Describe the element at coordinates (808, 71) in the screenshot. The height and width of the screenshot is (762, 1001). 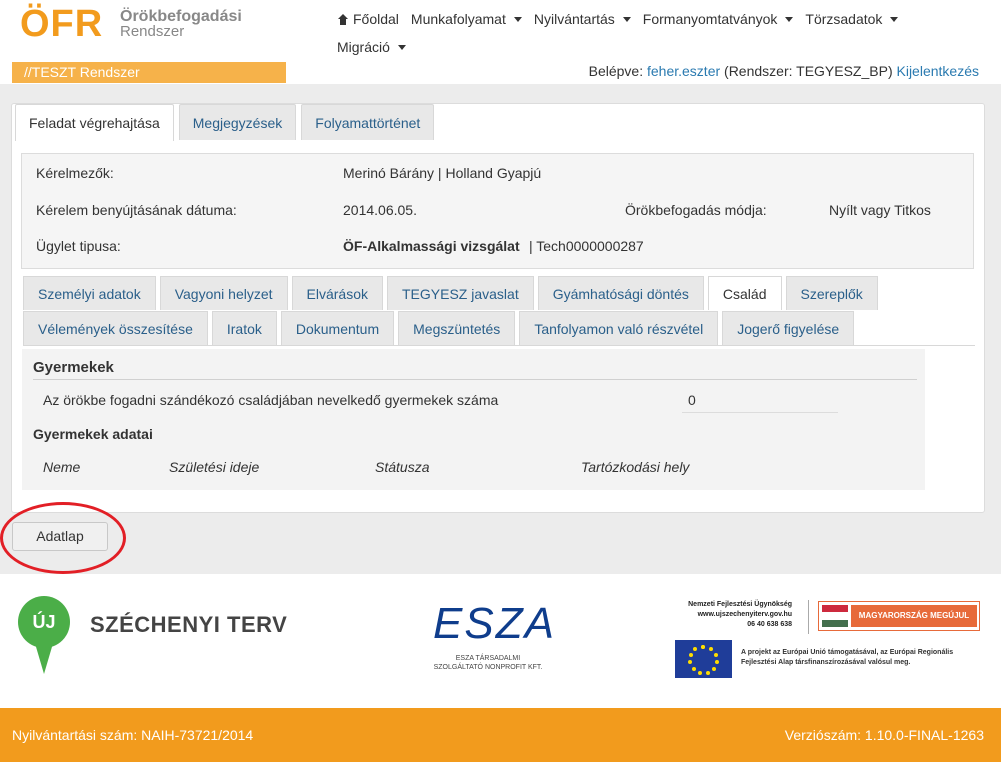
I see `login-system: (Rendszer: TEGYESZ_BP)` at that location.